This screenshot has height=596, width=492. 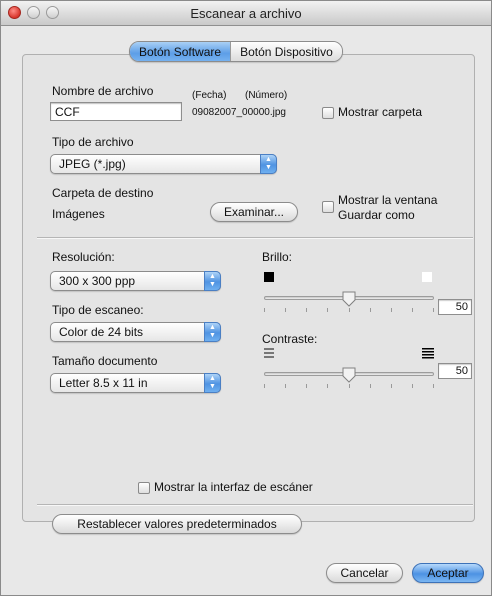 I want to click on show-save-as-line1: Mostrar la ventana, so click(x=388, y=200).